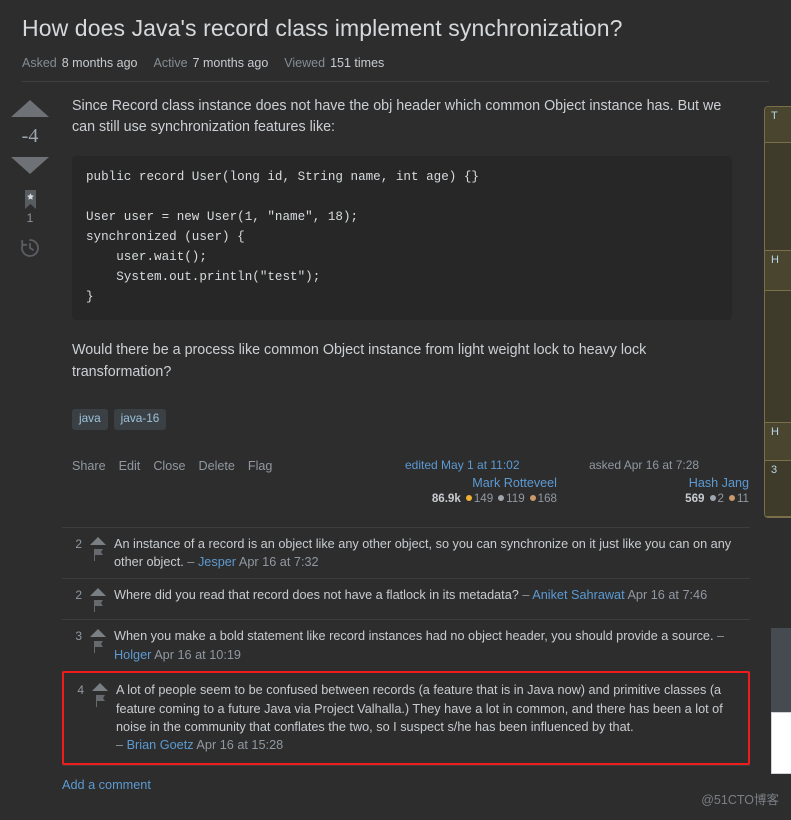  Describe the element at coordinates (197, 654) in the screenshot. I see `comment-date: Apr 16 at 10:19` at that location.